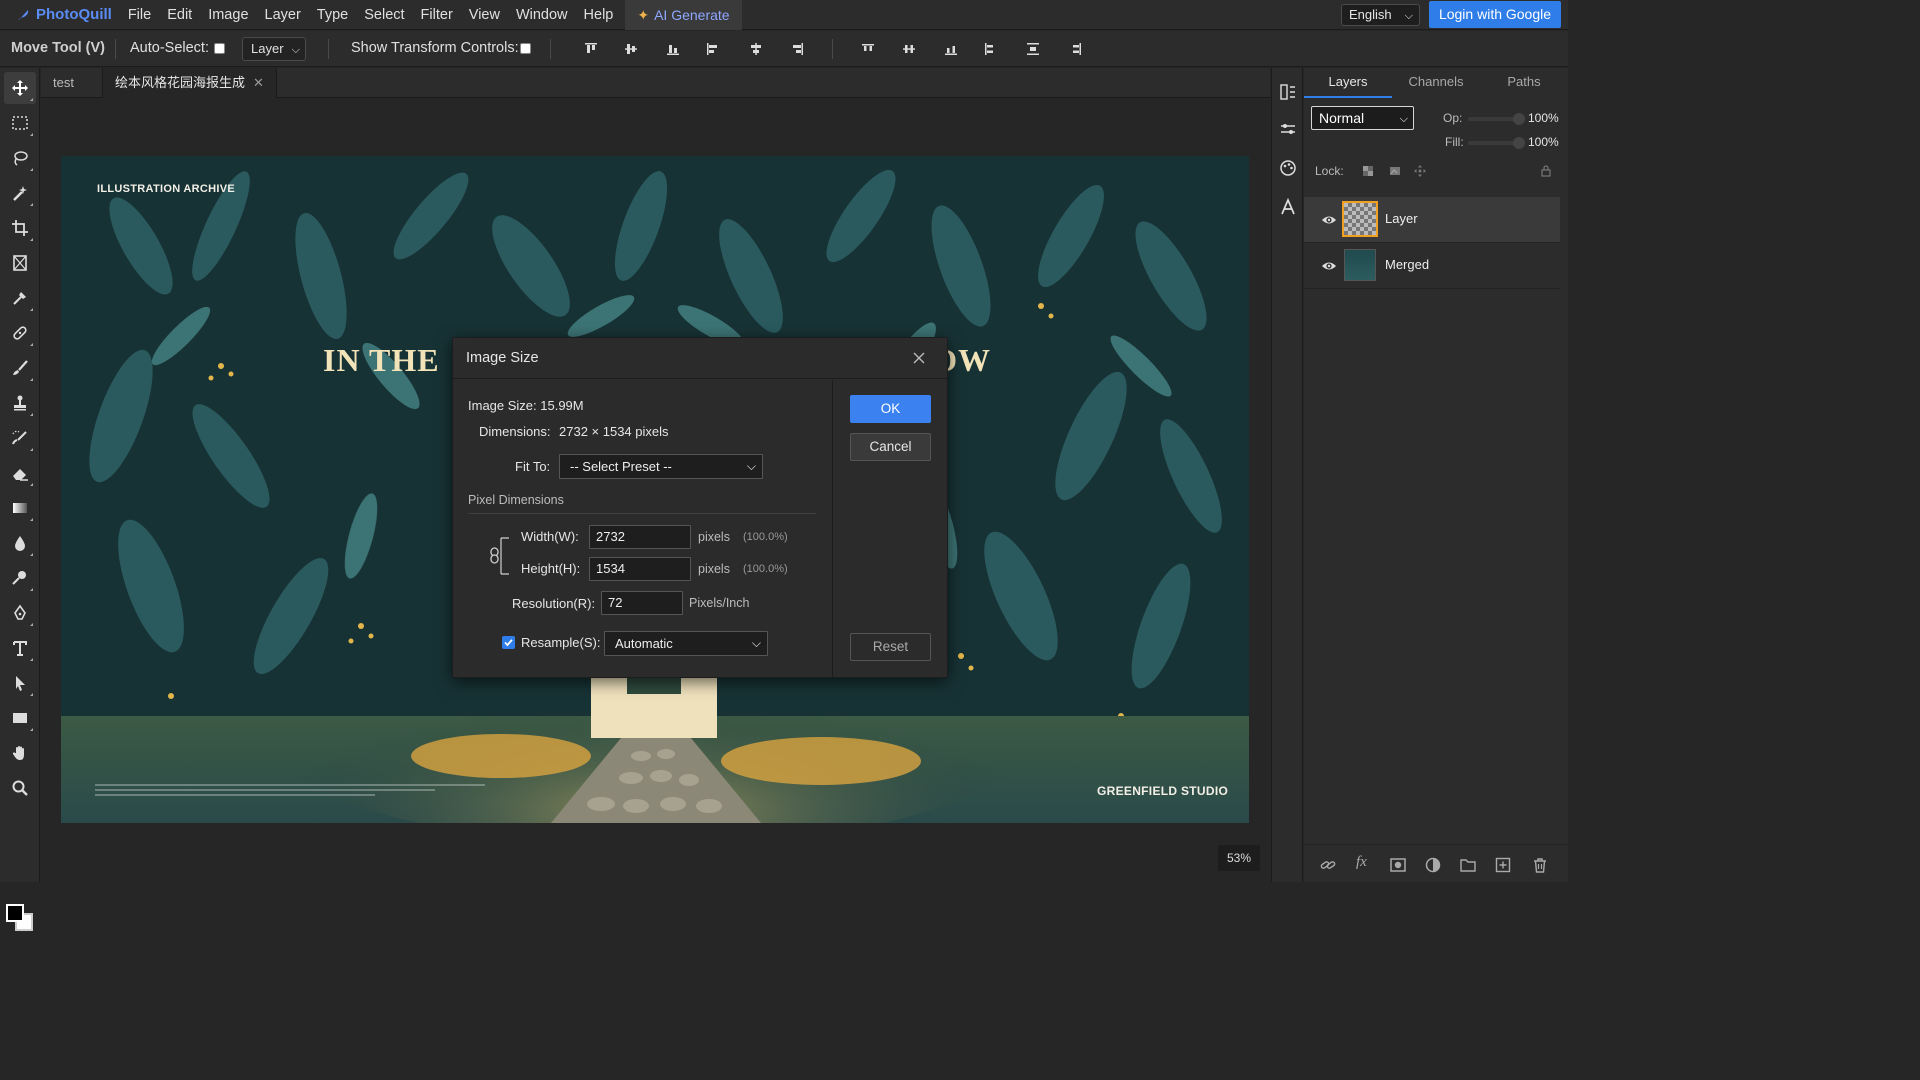  What do you see at coordinates (551, 568) in the screenshot?
I see `height-label: Height(H):` at bounding box center [551, 568].